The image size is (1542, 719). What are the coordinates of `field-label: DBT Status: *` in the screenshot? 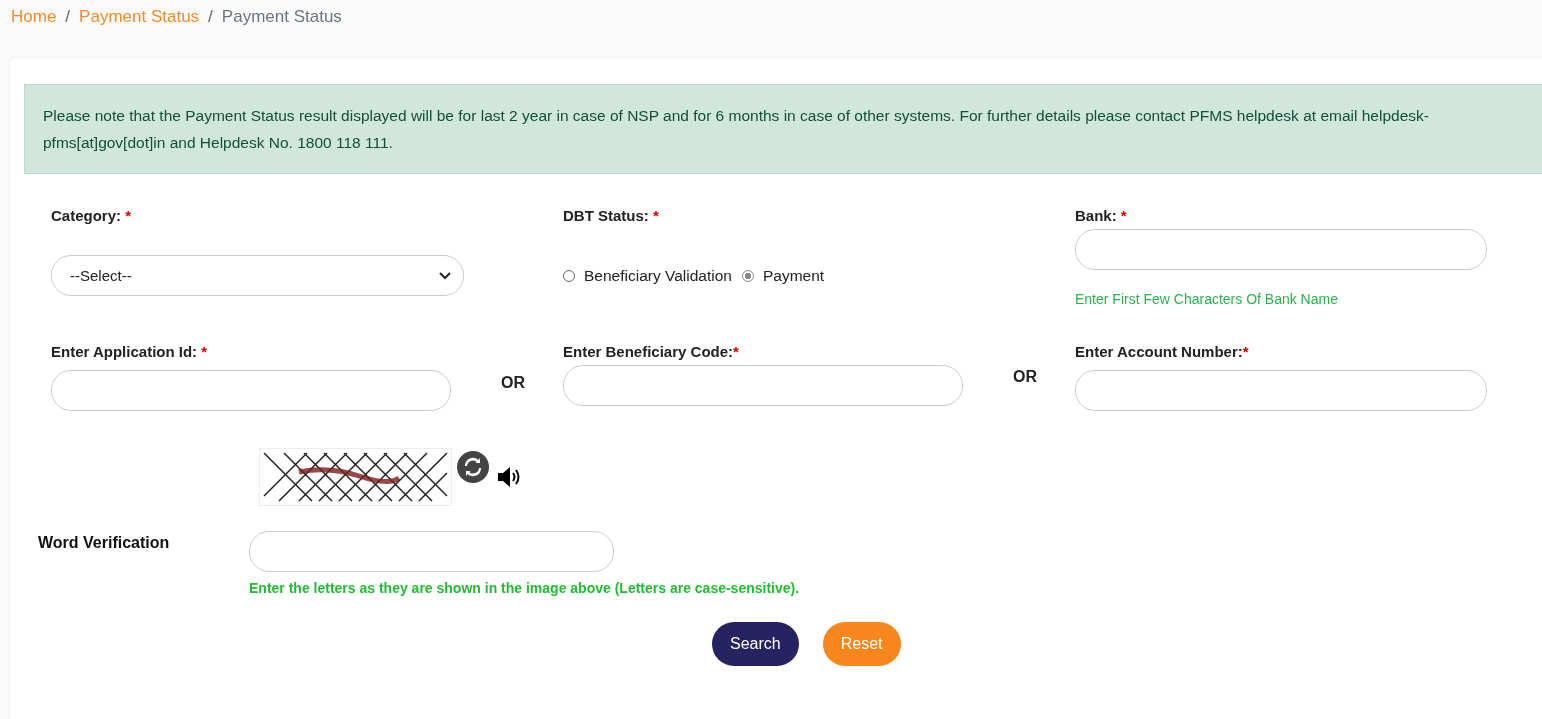 It's located at (611, 216).